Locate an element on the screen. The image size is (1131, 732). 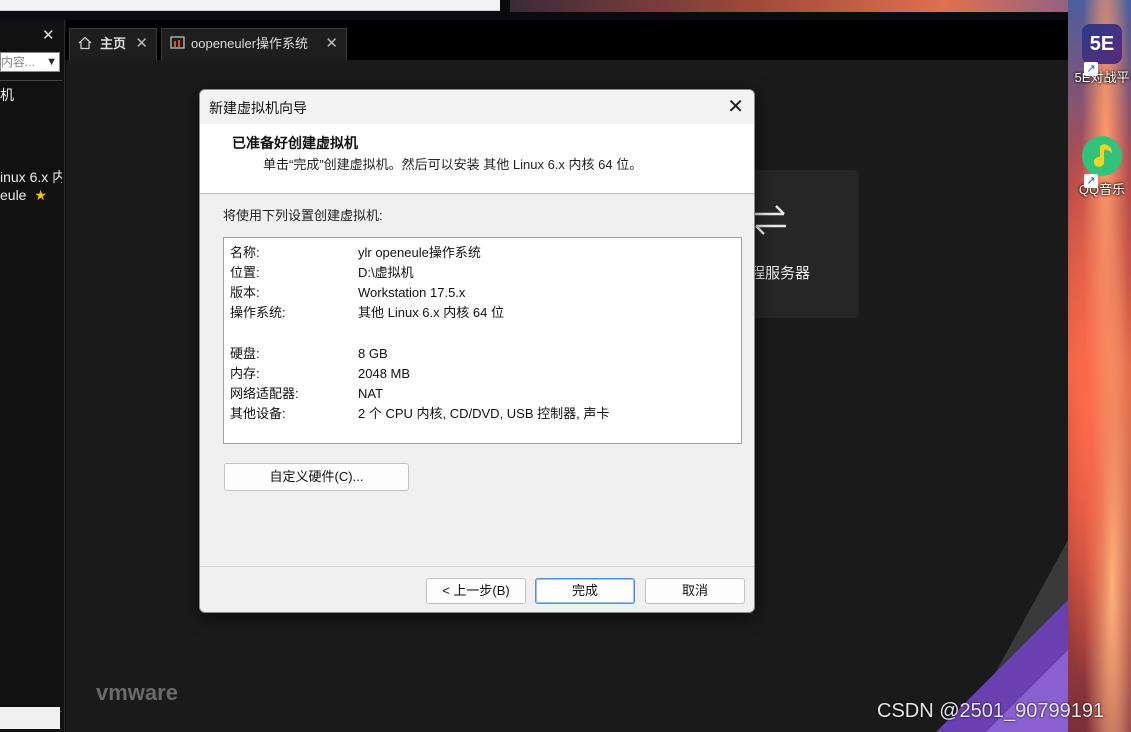
library-tree-item: 机 is located at coordinates (31, 95).